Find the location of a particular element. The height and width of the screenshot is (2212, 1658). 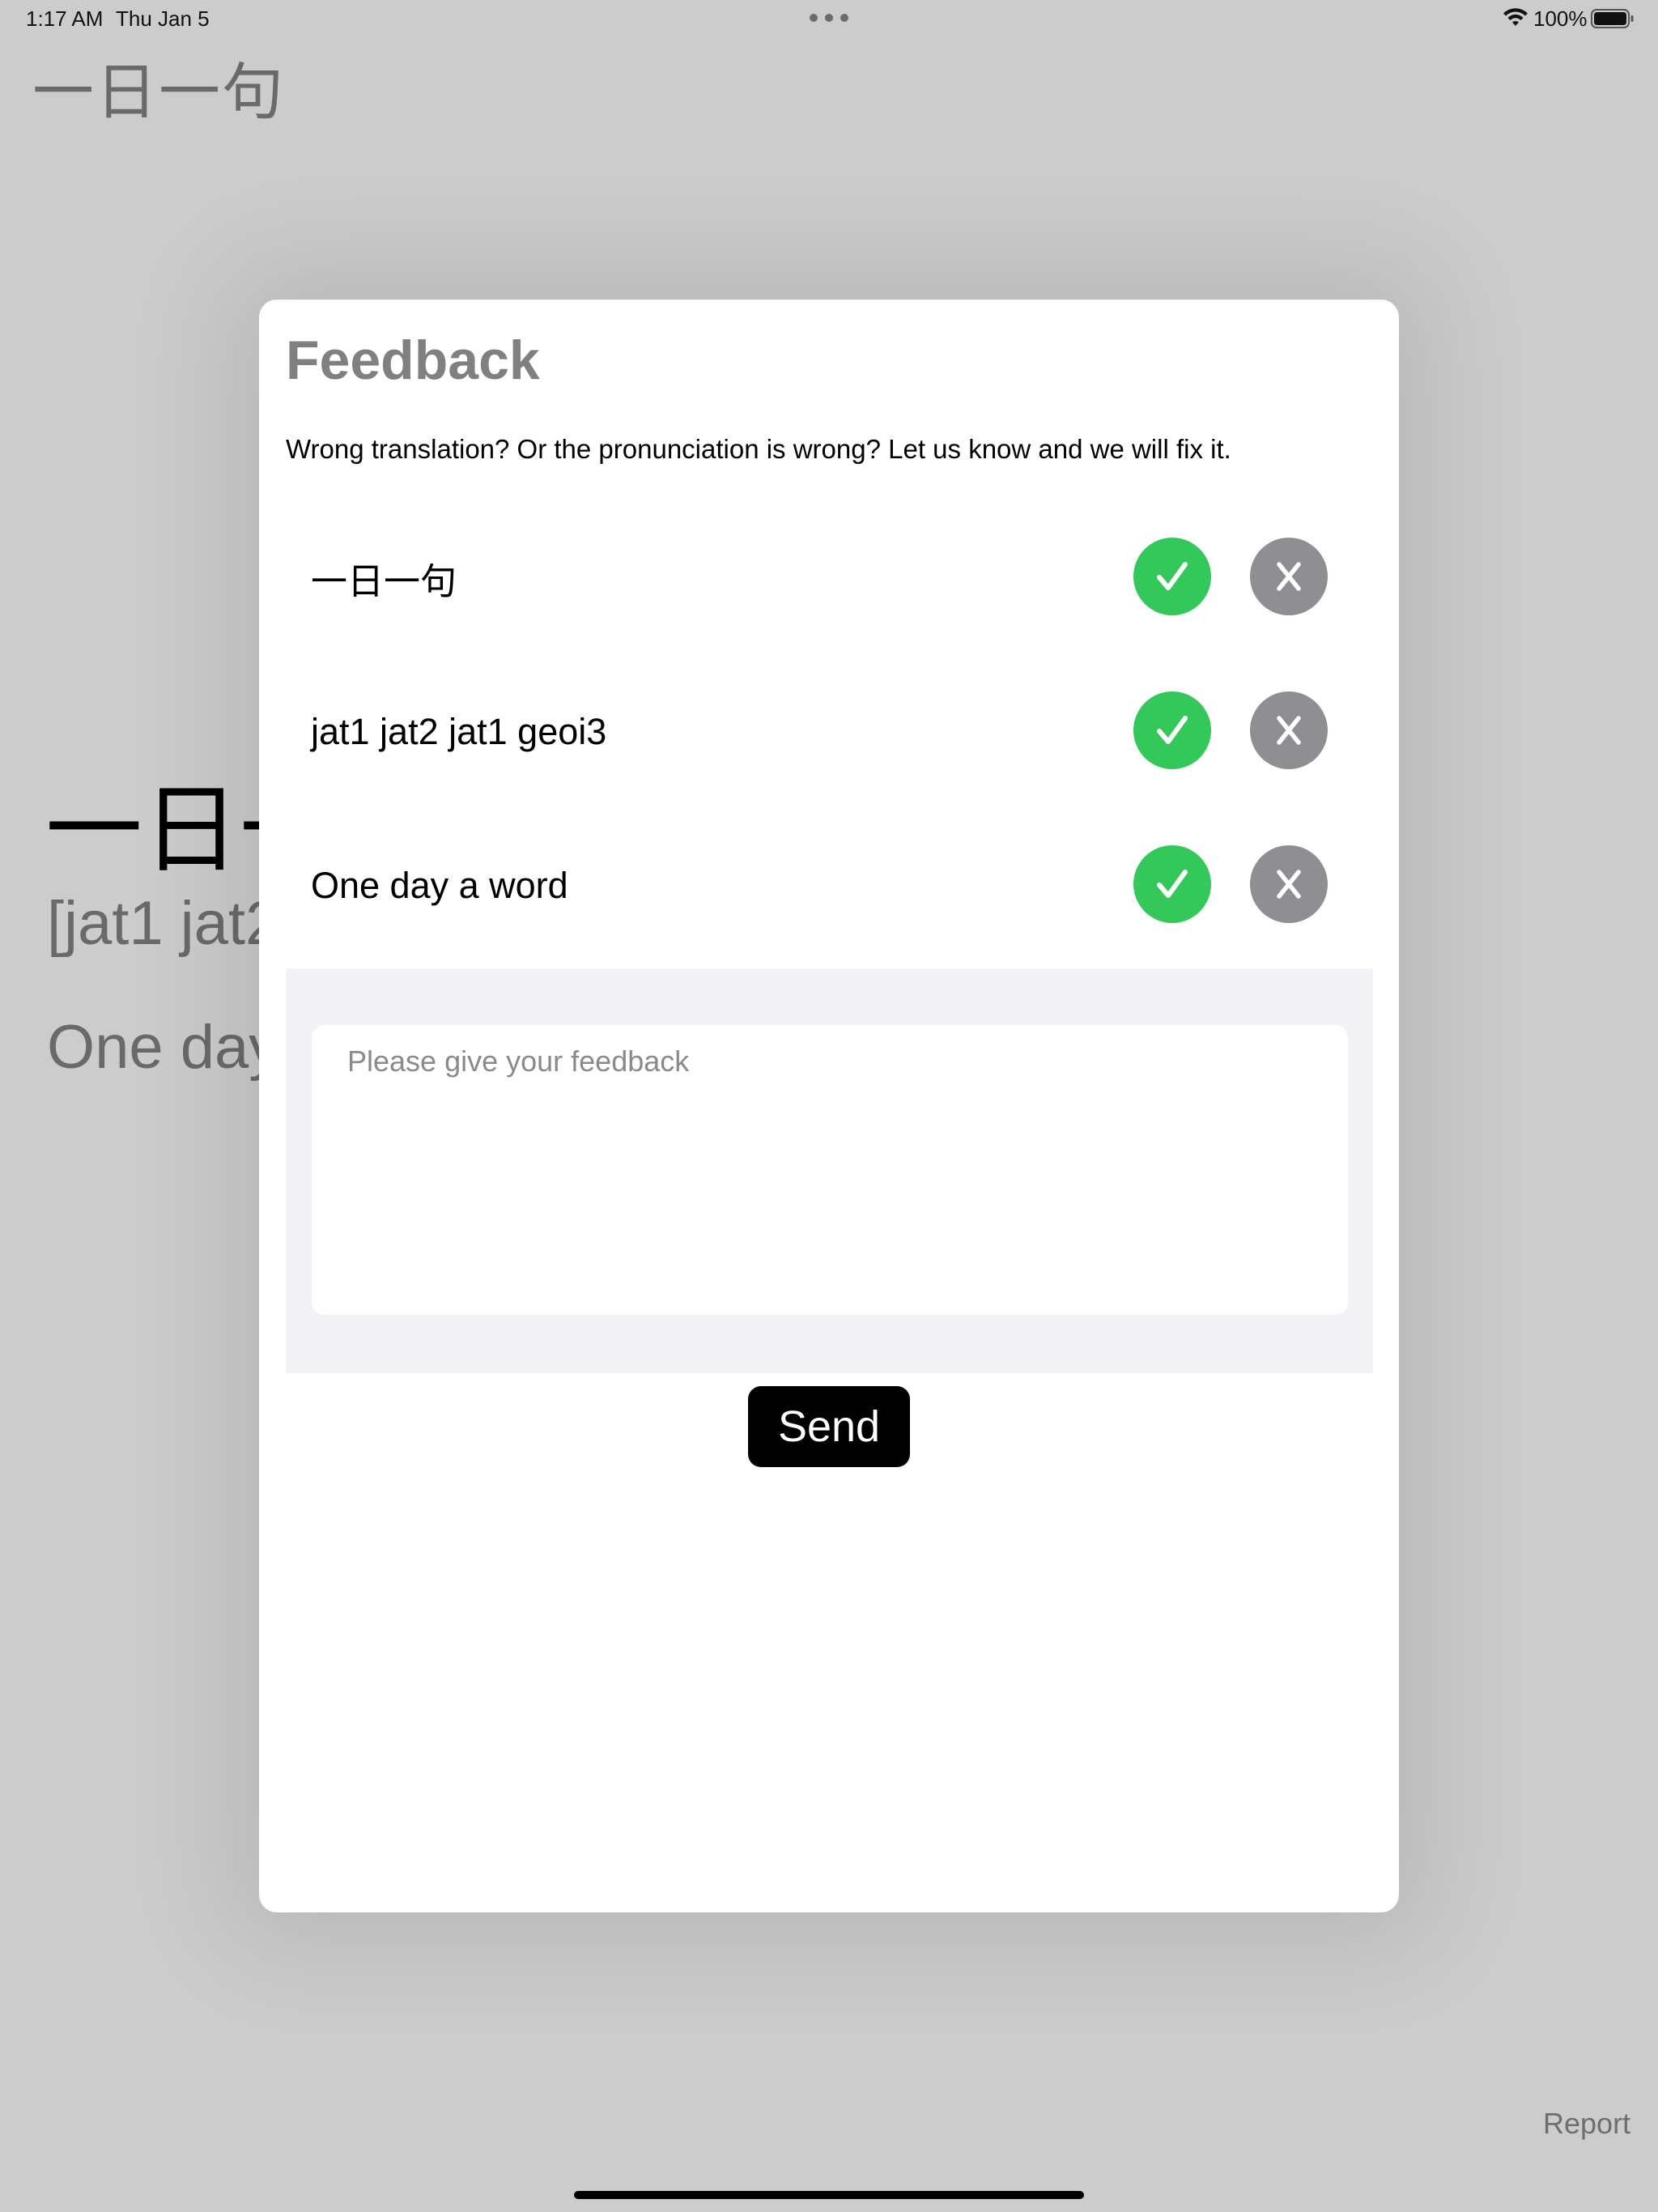

battery-percent: 100% is located at coordinates (1560, 19).